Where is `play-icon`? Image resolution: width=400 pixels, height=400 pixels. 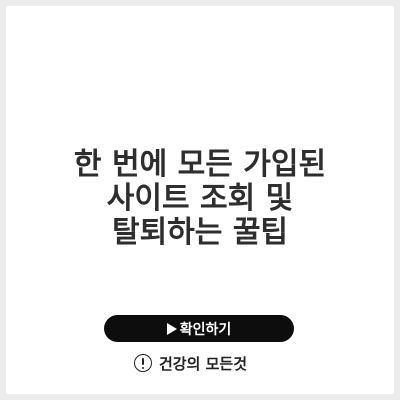
play-icon is located at coordinates (171, 328).